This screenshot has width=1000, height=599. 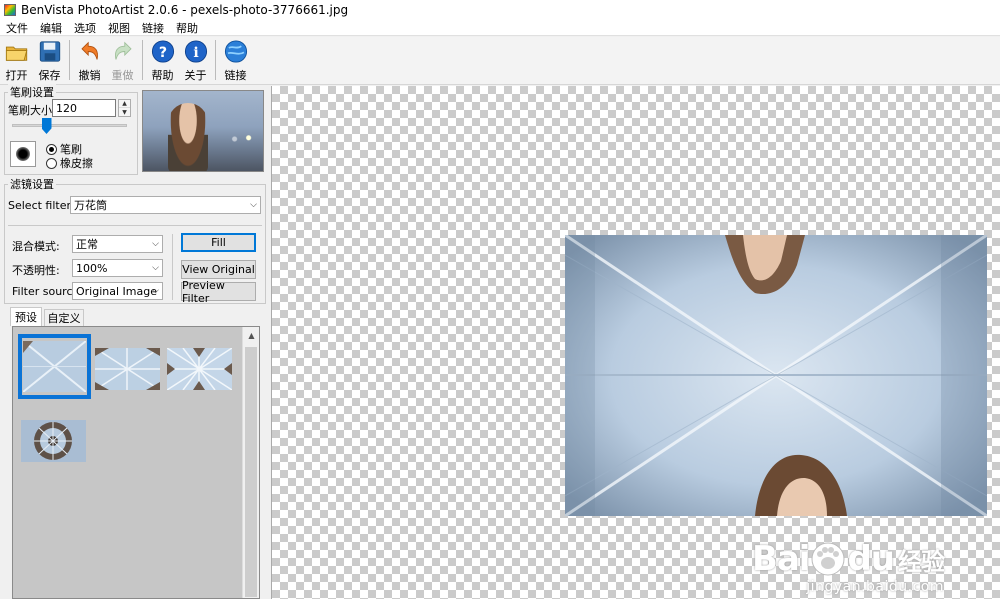 I want to click on tab-preset: 预设, so click(x=26, y=316).